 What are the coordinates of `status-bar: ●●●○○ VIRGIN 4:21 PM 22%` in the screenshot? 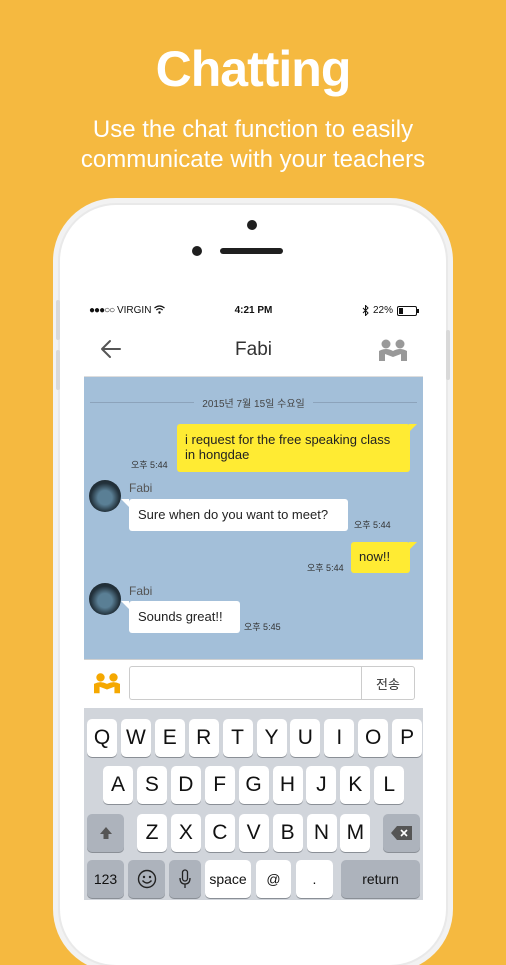 It's located at (253, 311).